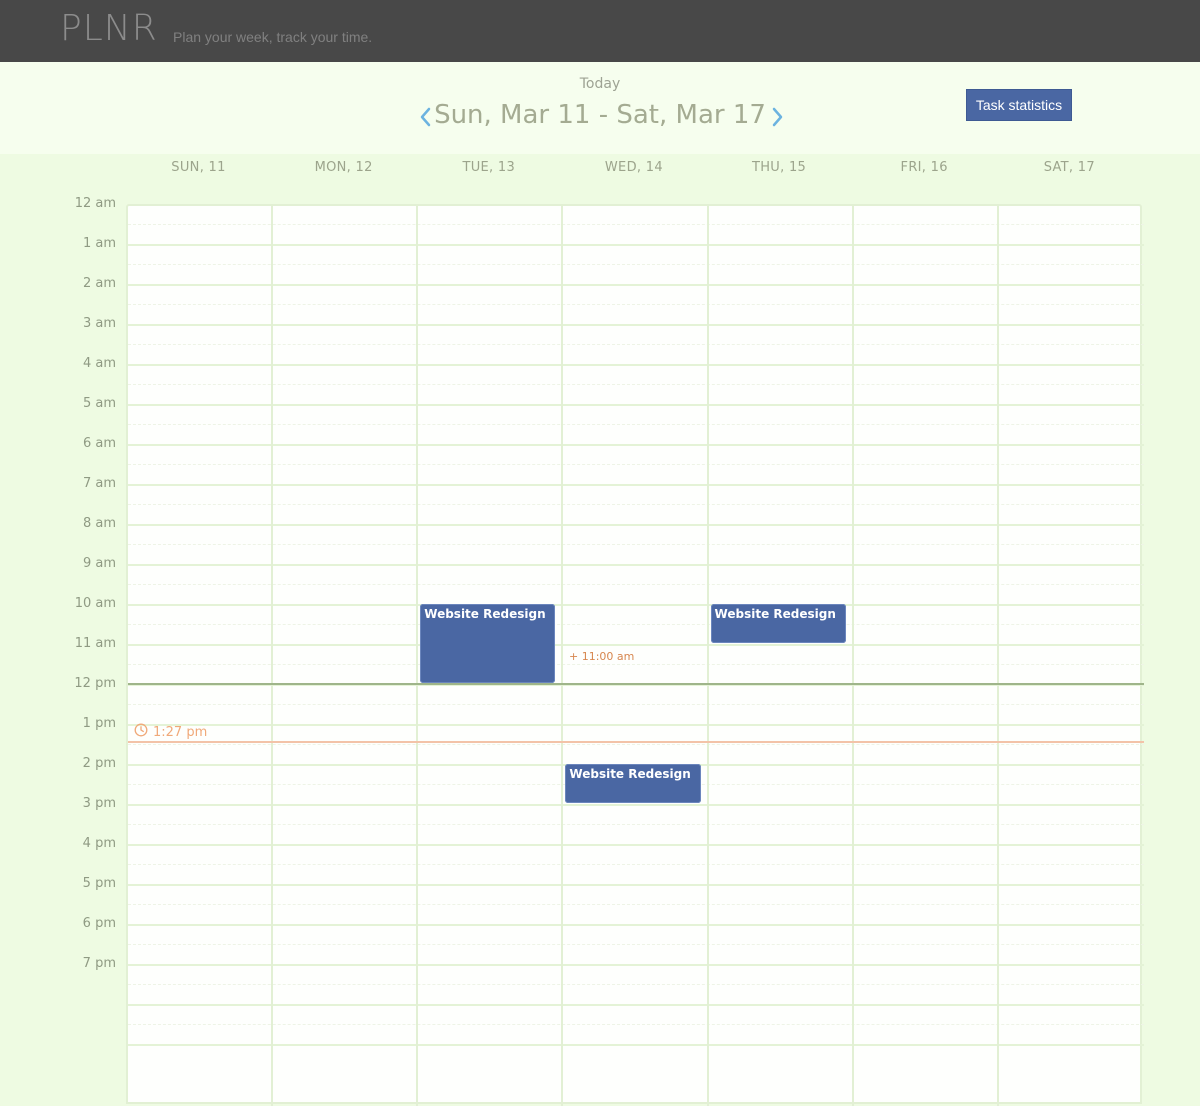 The height and width of the screenshot is (1106, 1200). I want to click on hour-label: 5 am, so click(99, 403).